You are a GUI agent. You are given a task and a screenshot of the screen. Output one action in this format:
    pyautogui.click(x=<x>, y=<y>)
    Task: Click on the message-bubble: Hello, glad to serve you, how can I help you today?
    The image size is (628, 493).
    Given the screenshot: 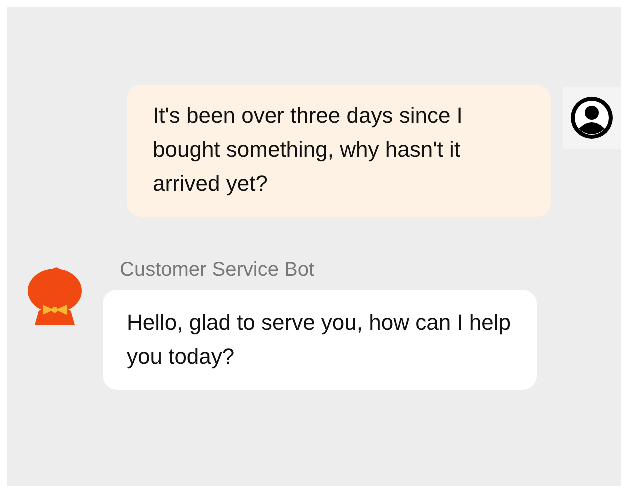 What is the action you would take?
    pyautogui.click(x=320, y=340)
    